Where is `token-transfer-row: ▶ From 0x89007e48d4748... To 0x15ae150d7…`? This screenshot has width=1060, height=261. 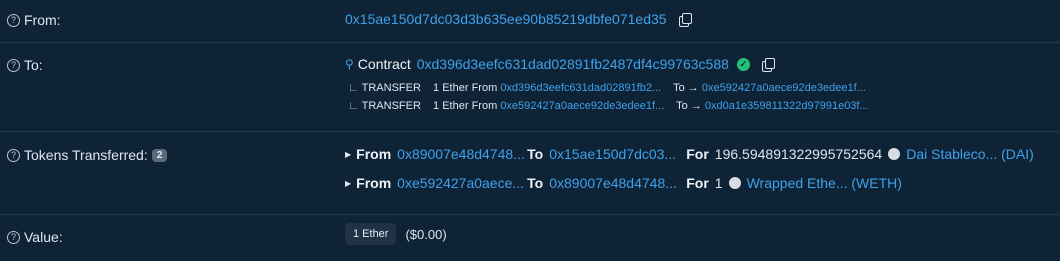 token-transfer-row: ▶ From 0x89007e48d4748... To 0x15ae150d7… is located at coordinates (689, 154).